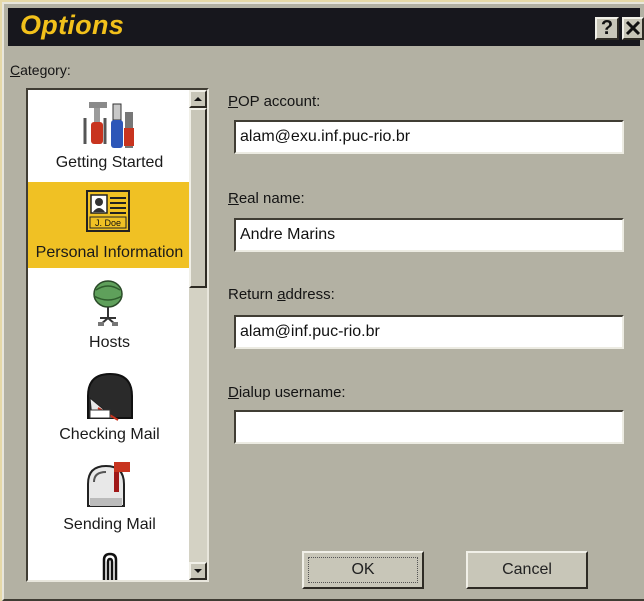 The image size is (644, 601). I want to click on close-button, so click(633, 28).